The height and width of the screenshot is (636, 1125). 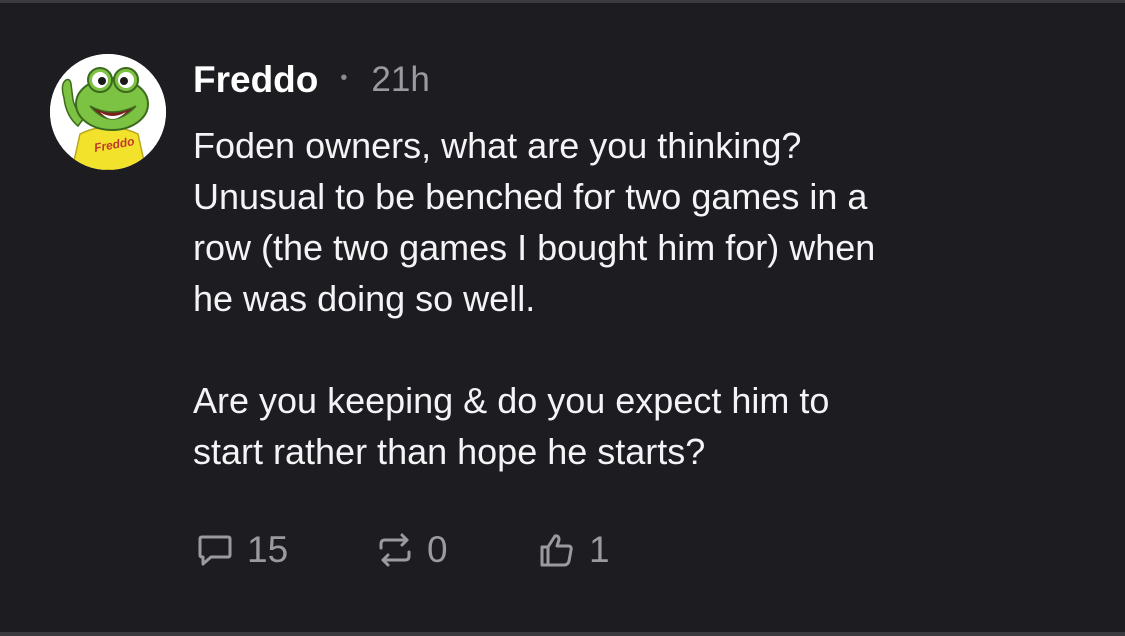 What do you see at coordinates (437, 549) in the screenshot?
I see `repost-count: 0` at bounding box center [437, 549].